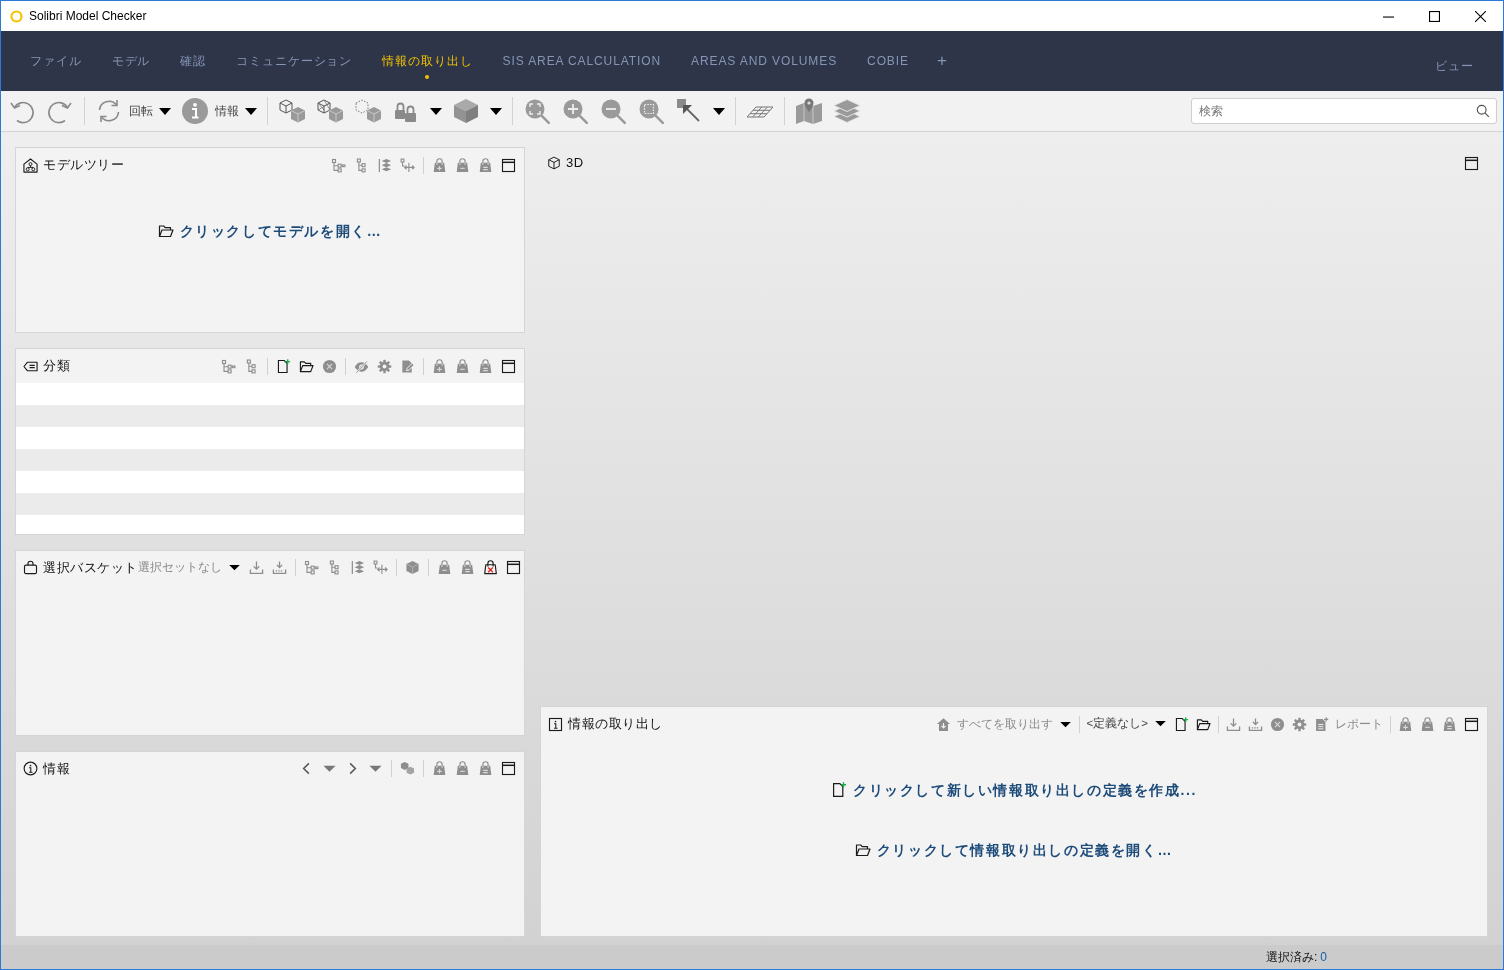 This screenshot has width=1504, height=970. Describe the element at coordinates (407, 366) in the screenshot. I see `document-pencil-icon` at that location.